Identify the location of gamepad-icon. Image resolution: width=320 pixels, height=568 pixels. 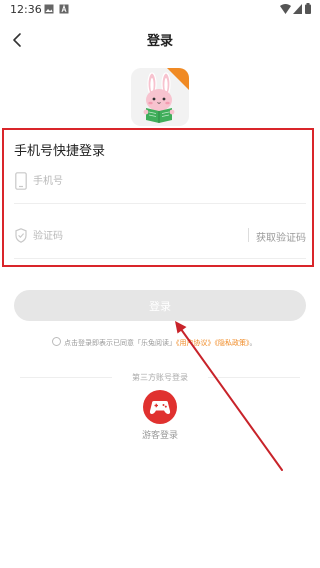
(160, 407).